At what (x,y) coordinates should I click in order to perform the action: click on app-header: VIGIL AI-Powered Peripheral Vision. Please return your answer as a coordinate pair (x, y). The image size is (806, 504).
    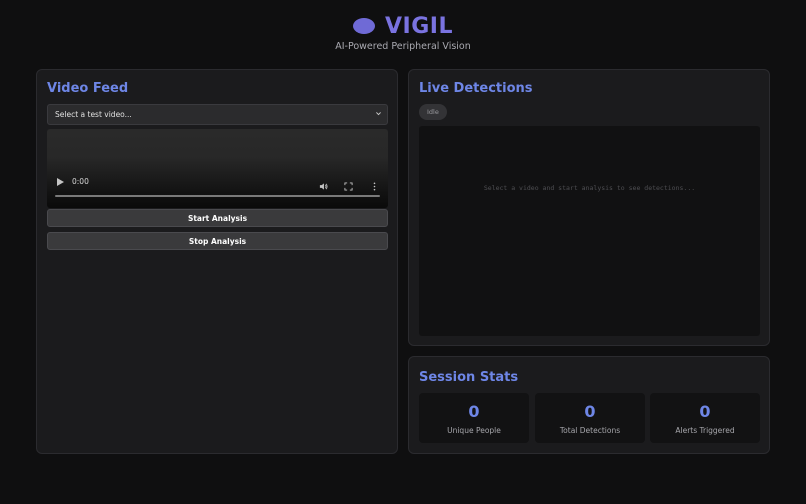
    Looking at the image, I should click on (403, 30).